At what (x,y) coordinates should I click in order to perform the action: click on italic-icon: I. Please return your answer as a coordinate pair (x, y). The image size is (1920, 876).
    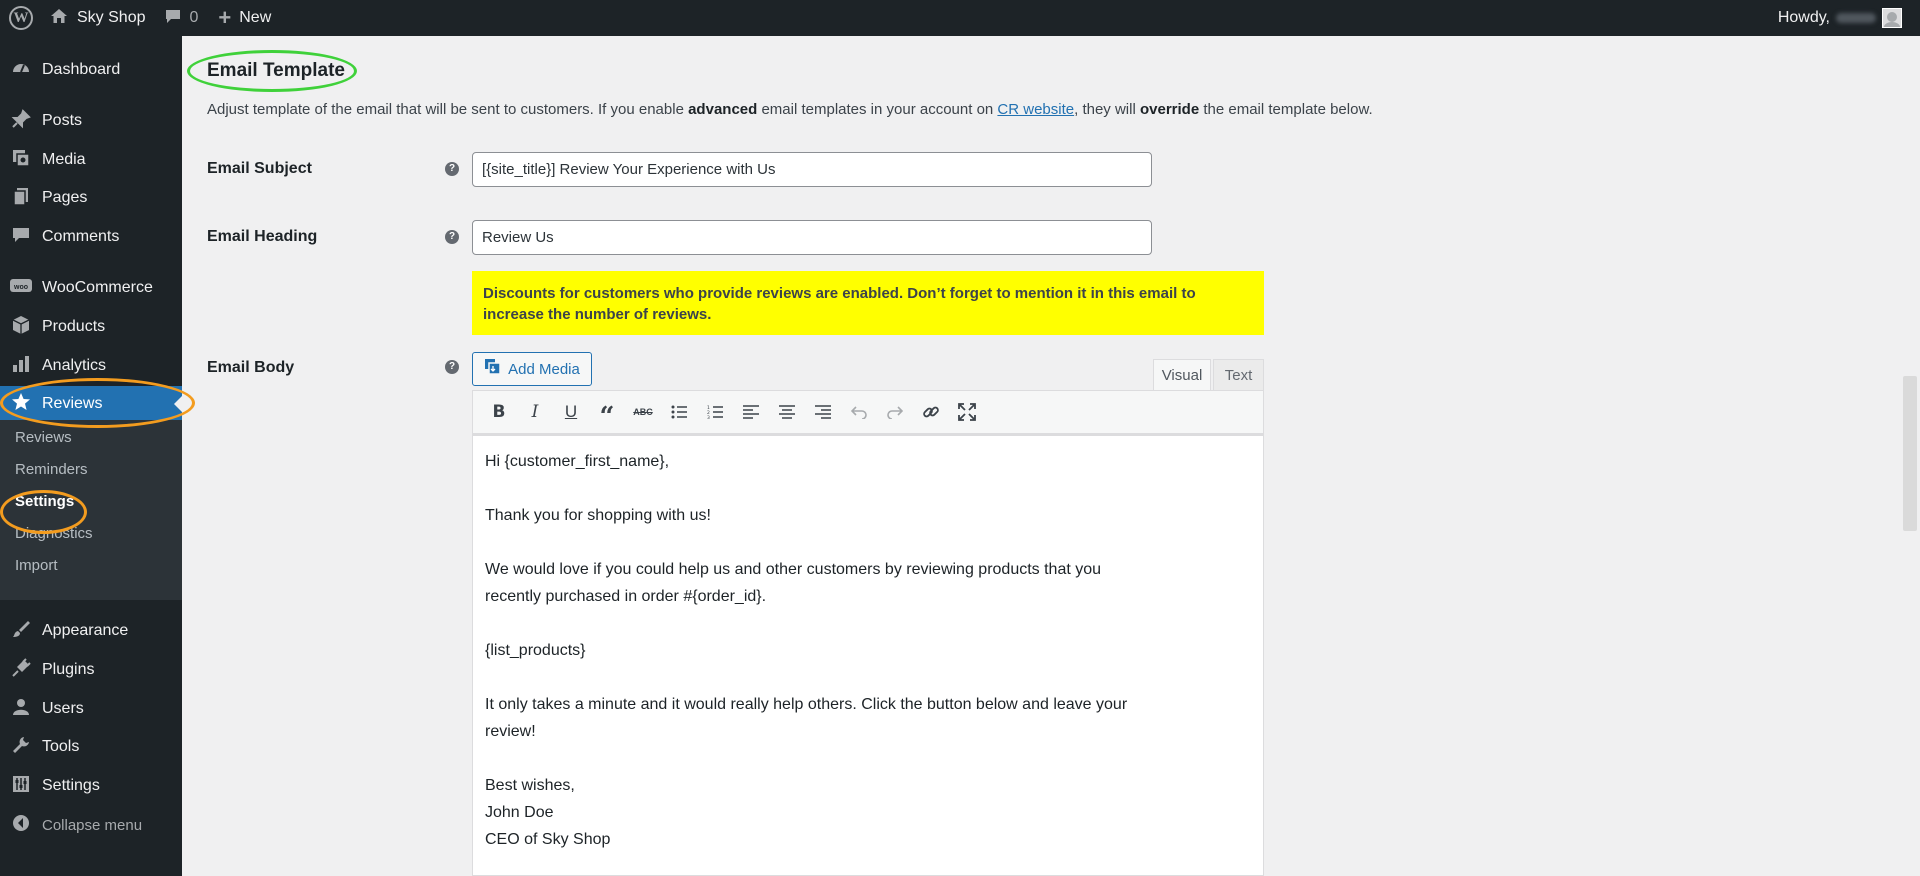
    Looking at the image, I should click on (535, 412).